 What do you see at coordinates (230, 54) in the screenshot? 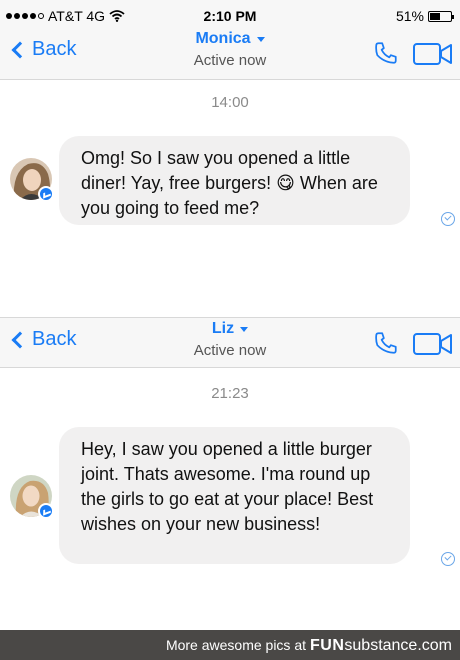
I see `chat-header-monica: Back Monica Active now` at bounding box center [230, 54].